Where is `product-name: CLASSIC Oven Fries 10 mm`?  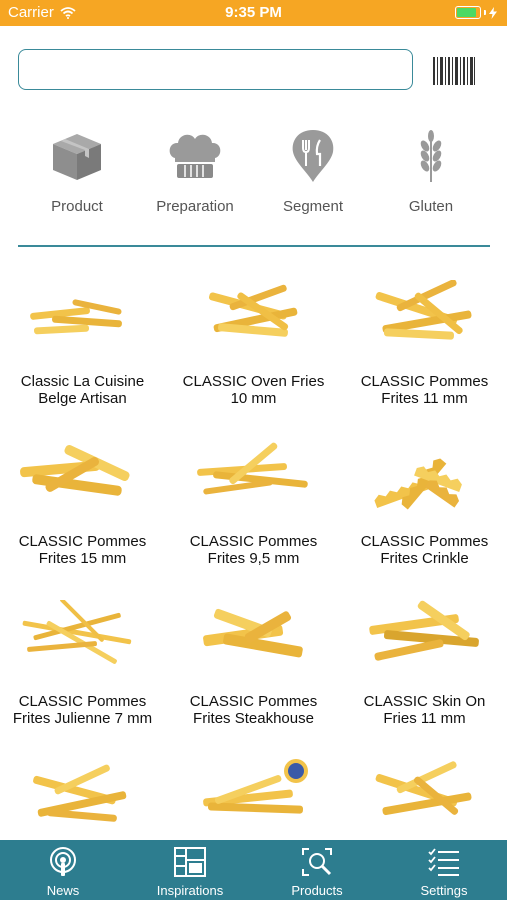 product-name: CLASSIC Oven Fries 10 mm is located at coordinates (253, 390).